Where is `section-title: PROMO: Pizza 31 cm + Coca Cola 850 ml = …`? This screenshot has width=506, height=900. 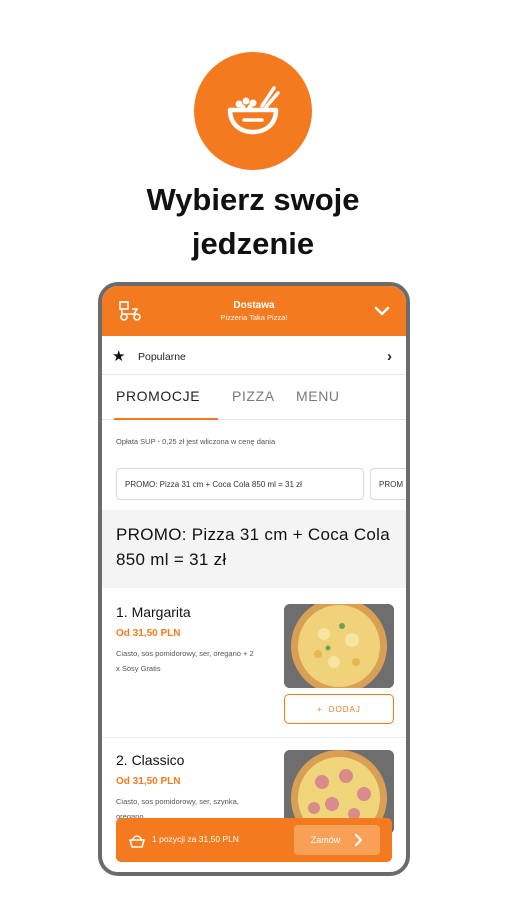 section-title: PROMO: Pizza 31 cm + Coca Cola 850 ml = … is located at coordinates (254, 549).